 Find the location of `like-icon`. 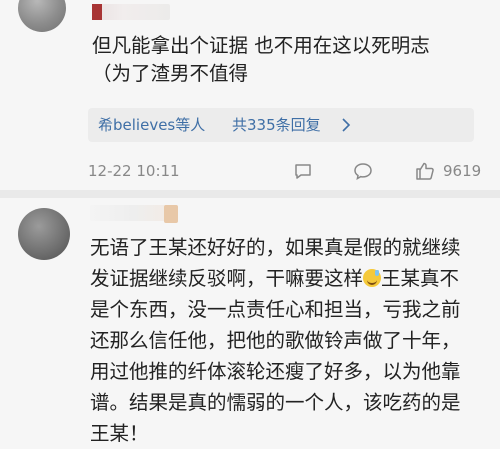

like-icon is located at coordinates (425, 171).